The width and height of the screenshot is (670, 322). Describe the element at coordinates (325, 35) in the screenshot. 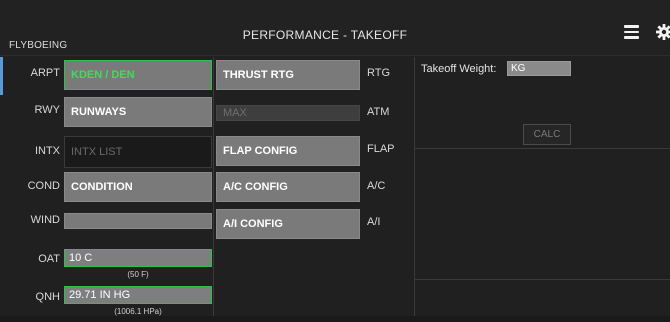

I see `page-title: PERFORMANCE - TAKEOFF` at that location.